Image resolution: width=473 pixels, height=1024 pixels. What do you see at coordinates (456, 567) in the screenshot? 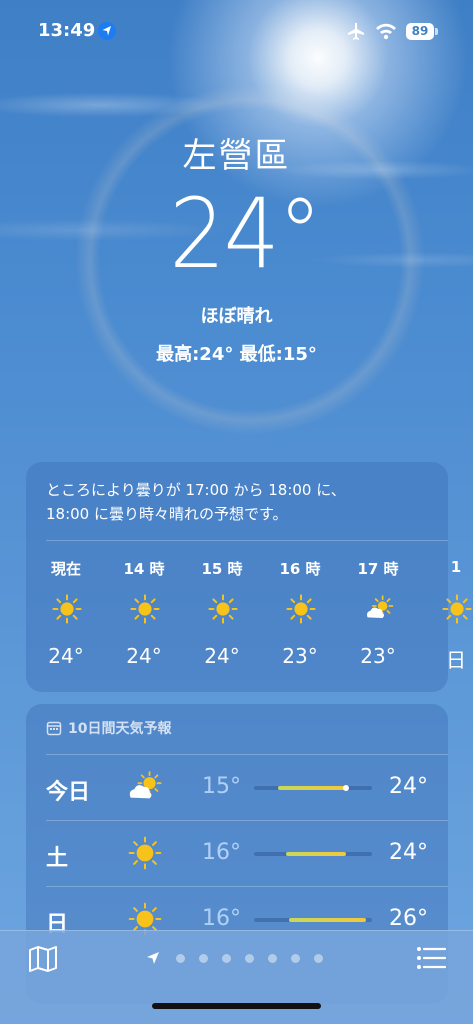
I see `hour-label: 1` at bounding box center [456, 567].